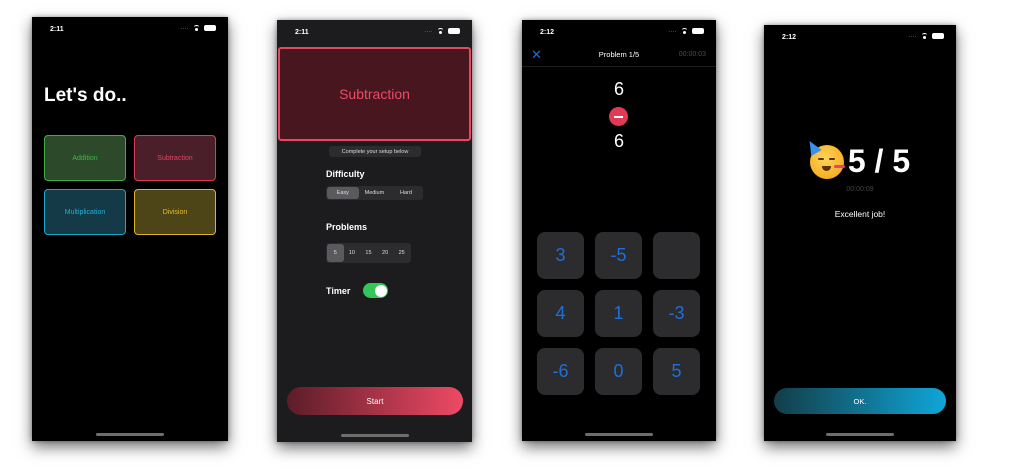 The image size is (1015, 476). I want to click on toggle-knob, so click(380, 290).